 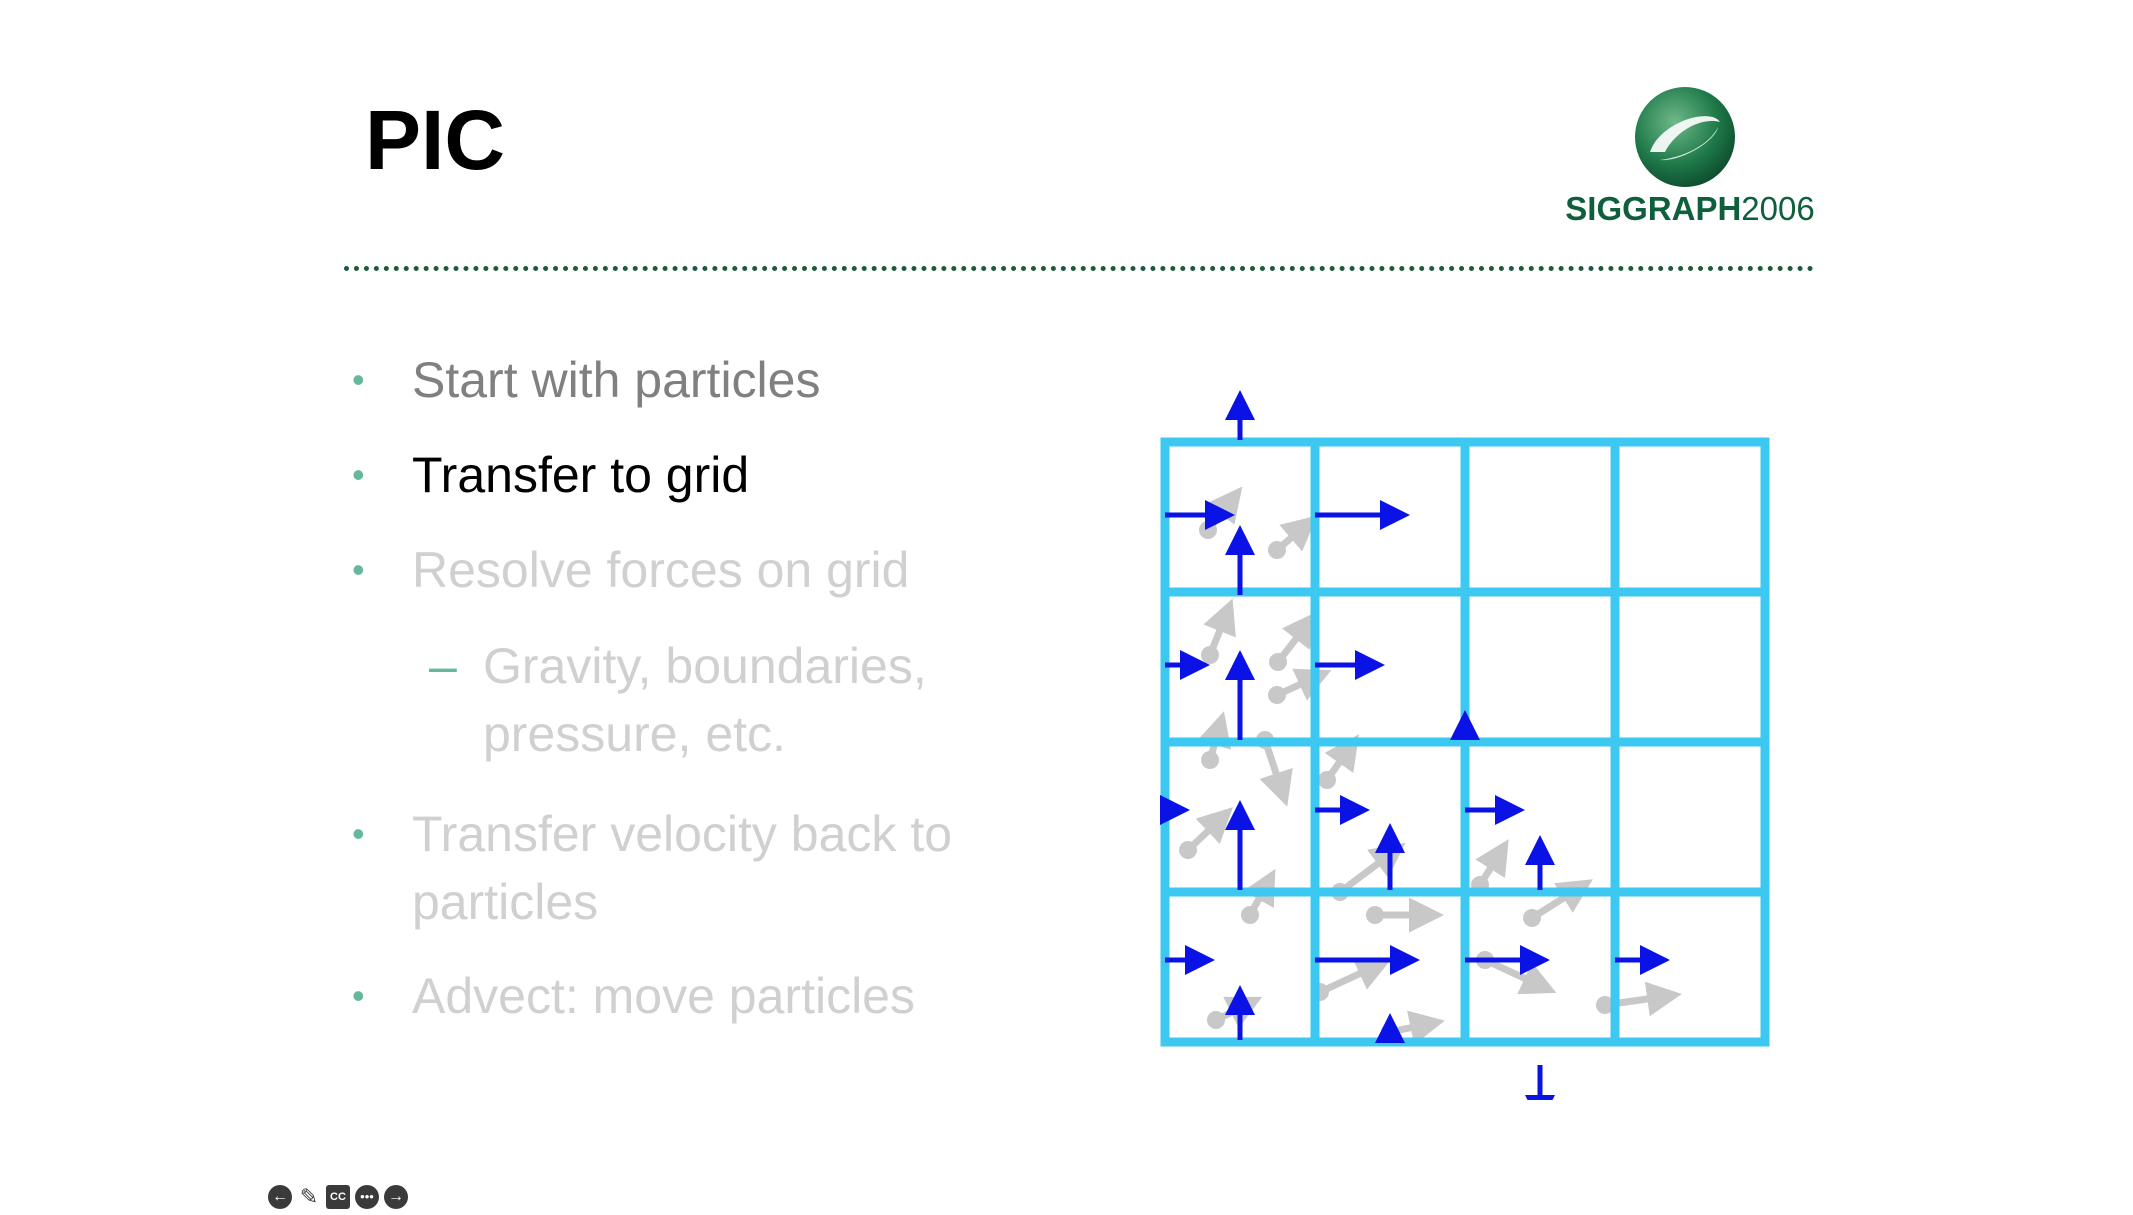 I want to click on bullet-transfer-velocity-back: • Transfer velocity back to particles, so click(x=672, y=868).